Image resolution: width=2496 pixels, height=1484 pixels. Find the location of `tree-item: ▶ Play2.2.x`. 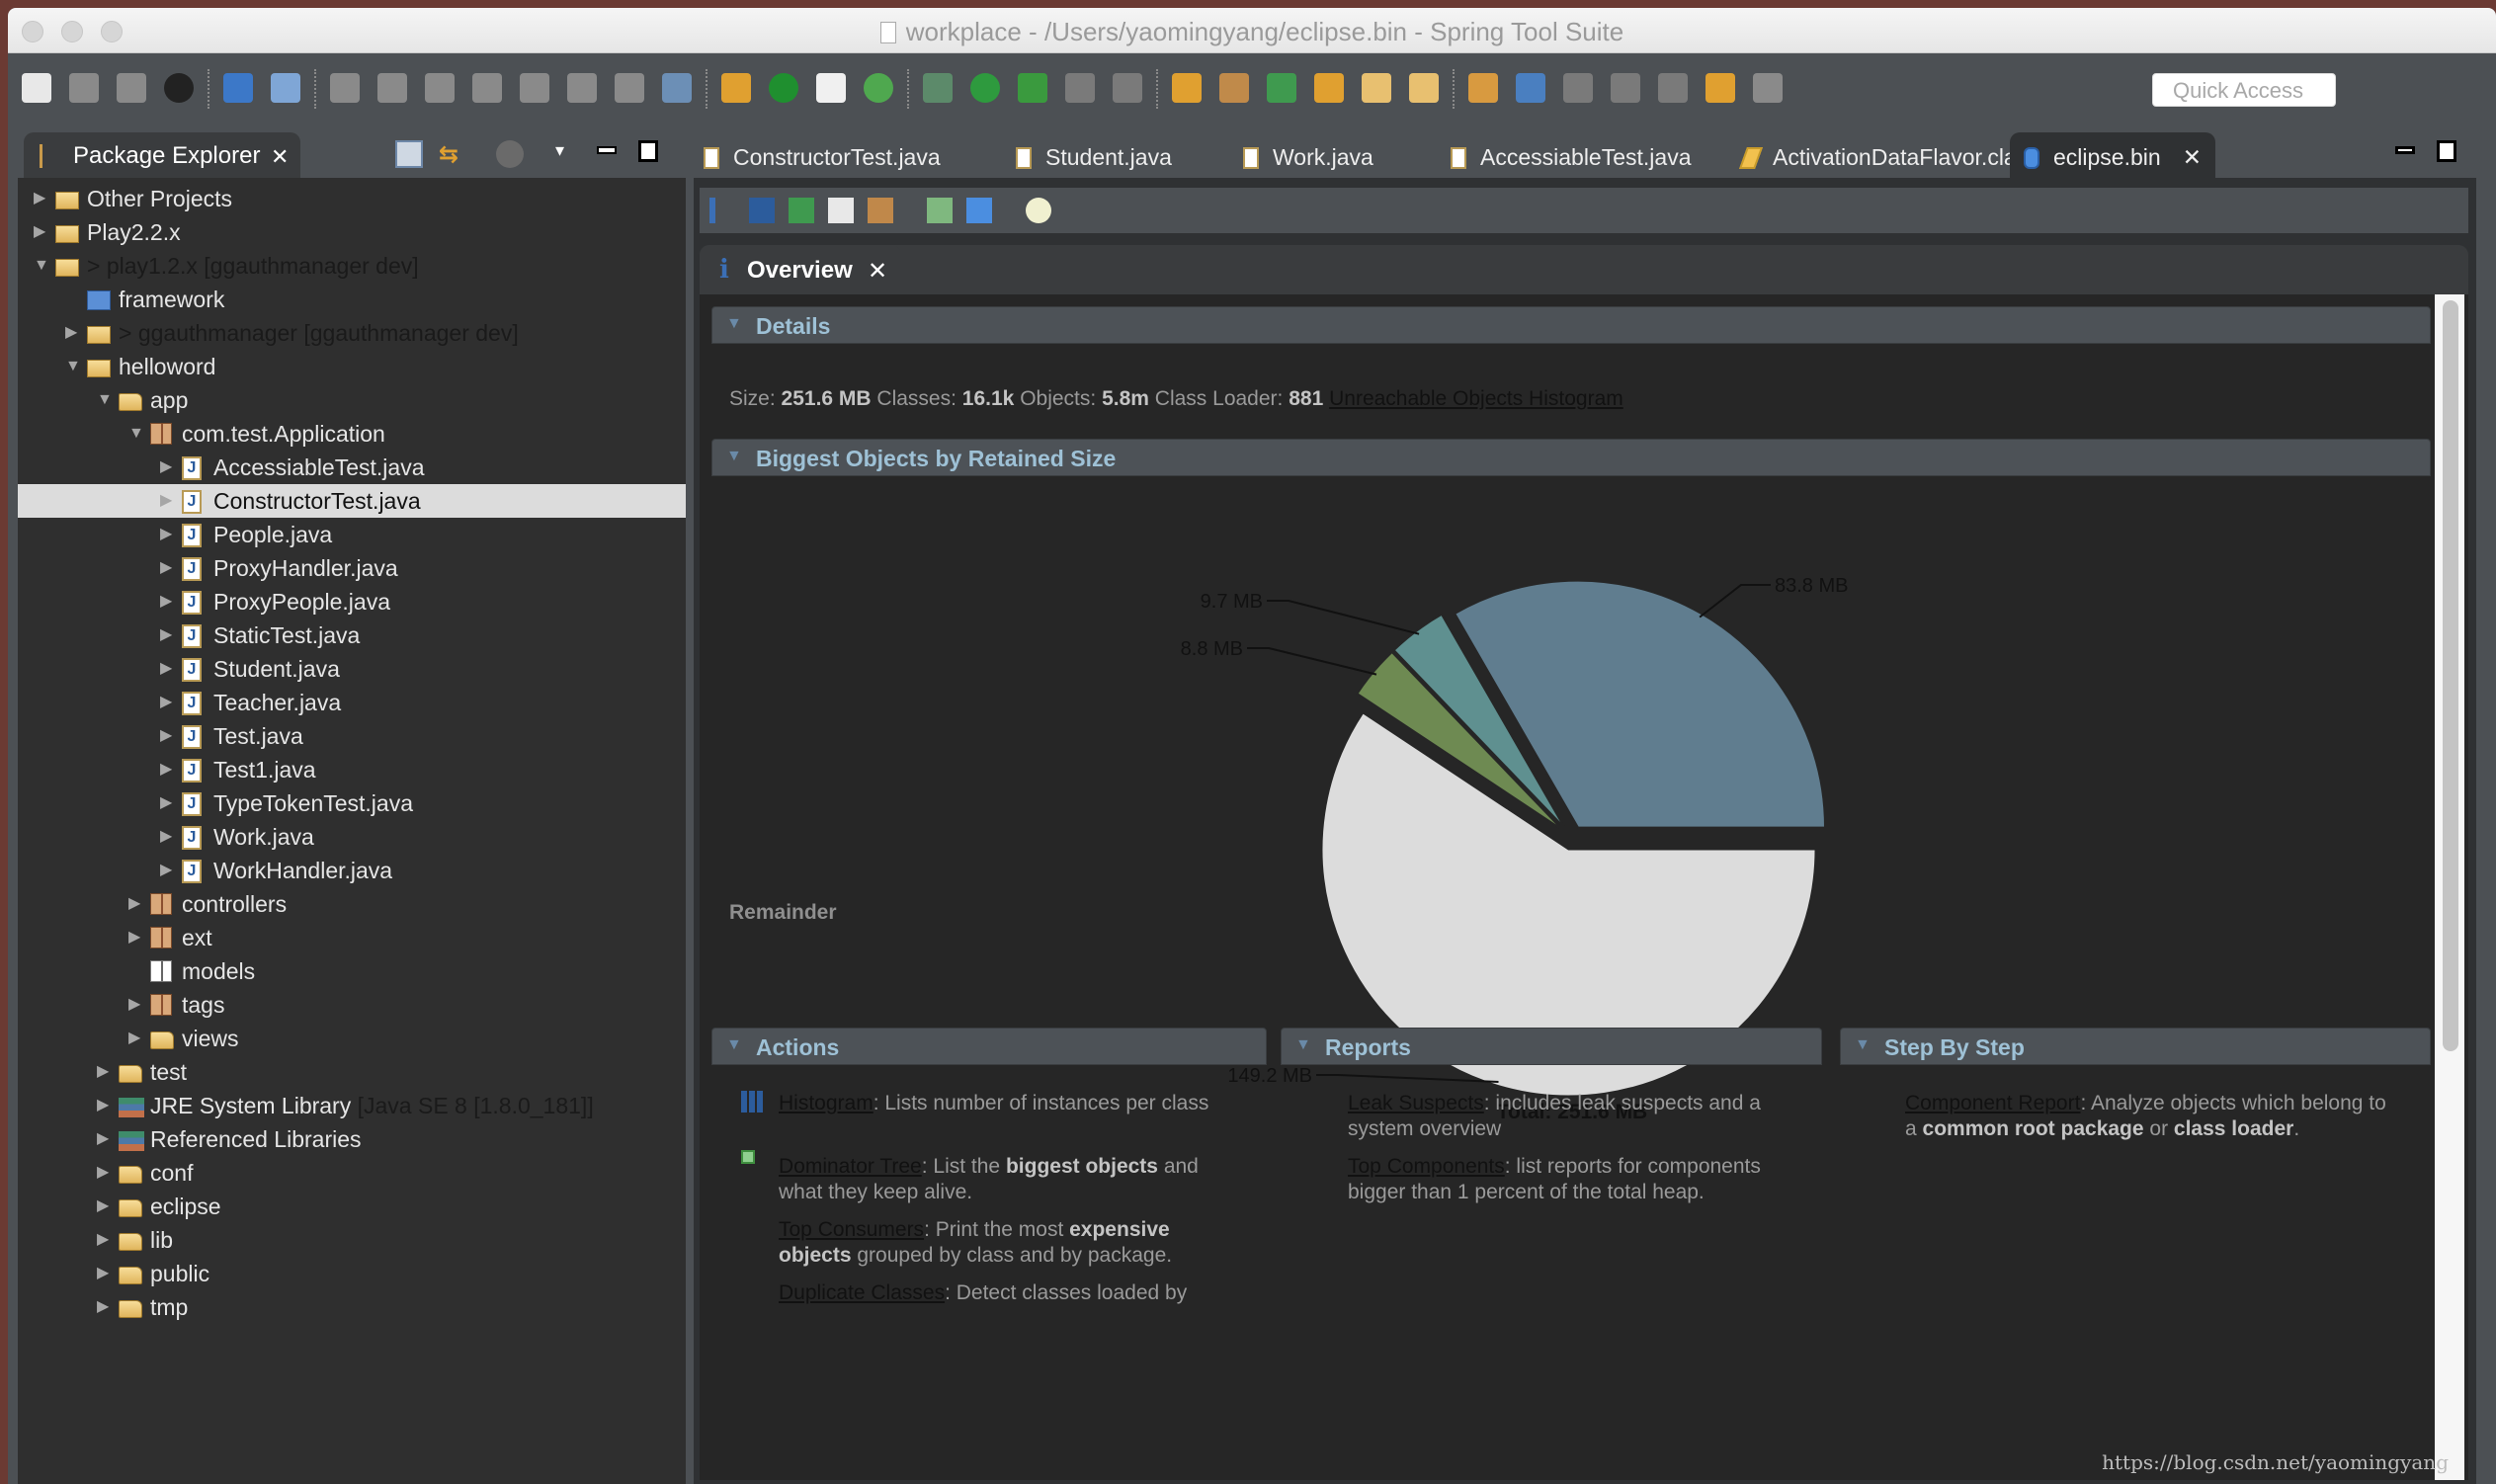

tree-item: ▶ Play2.2.x is located at coordinates (352, 232).